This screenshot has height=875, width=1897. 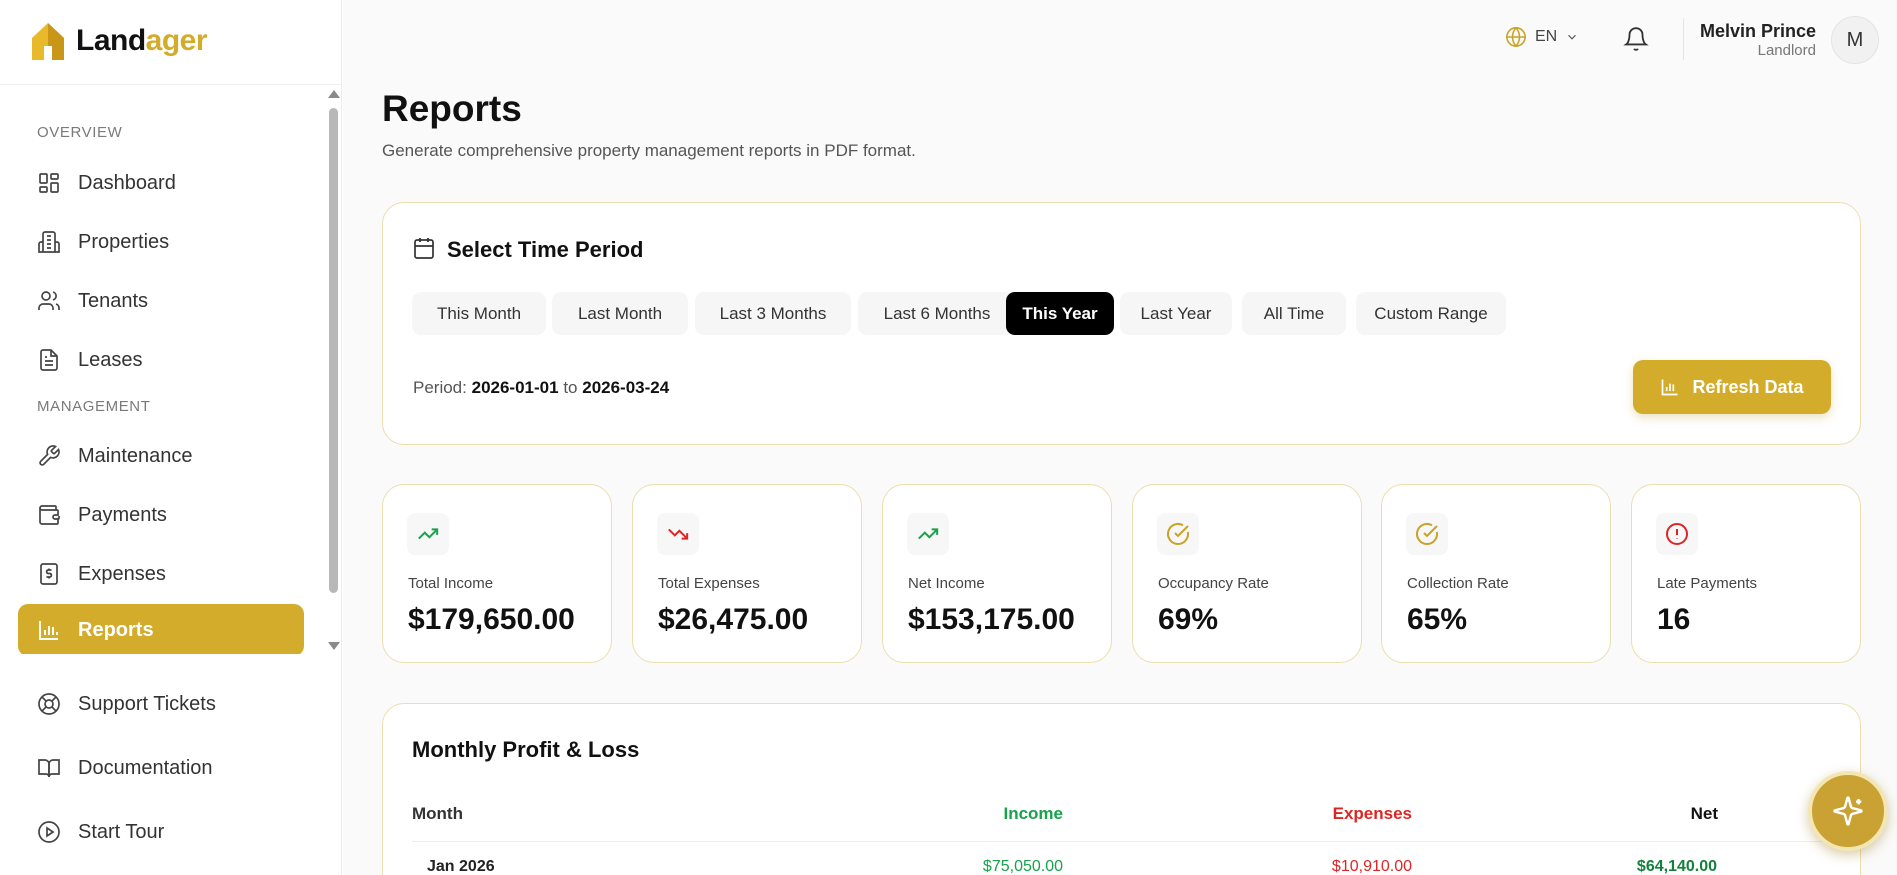 I want to click on stat-card-net-income: Net Income $153,175.00, so click(x=997, y=573).